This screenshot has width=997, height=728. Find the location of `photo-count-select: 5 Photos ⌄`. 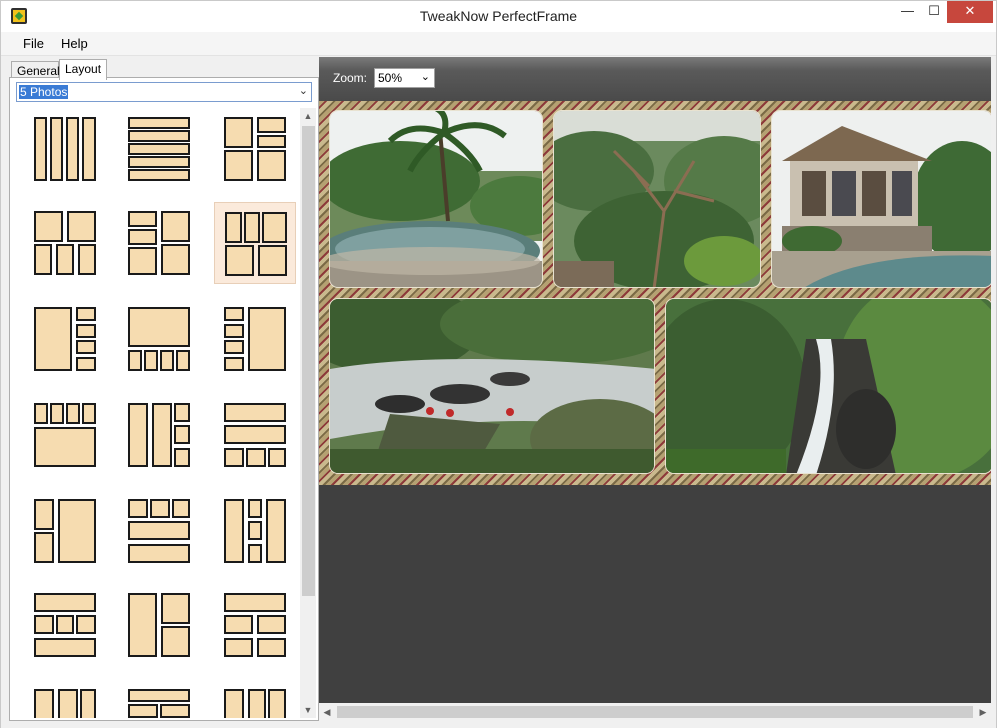

photo-count-select: 5 Photos ⌄ is located at coordinates (164, 92).